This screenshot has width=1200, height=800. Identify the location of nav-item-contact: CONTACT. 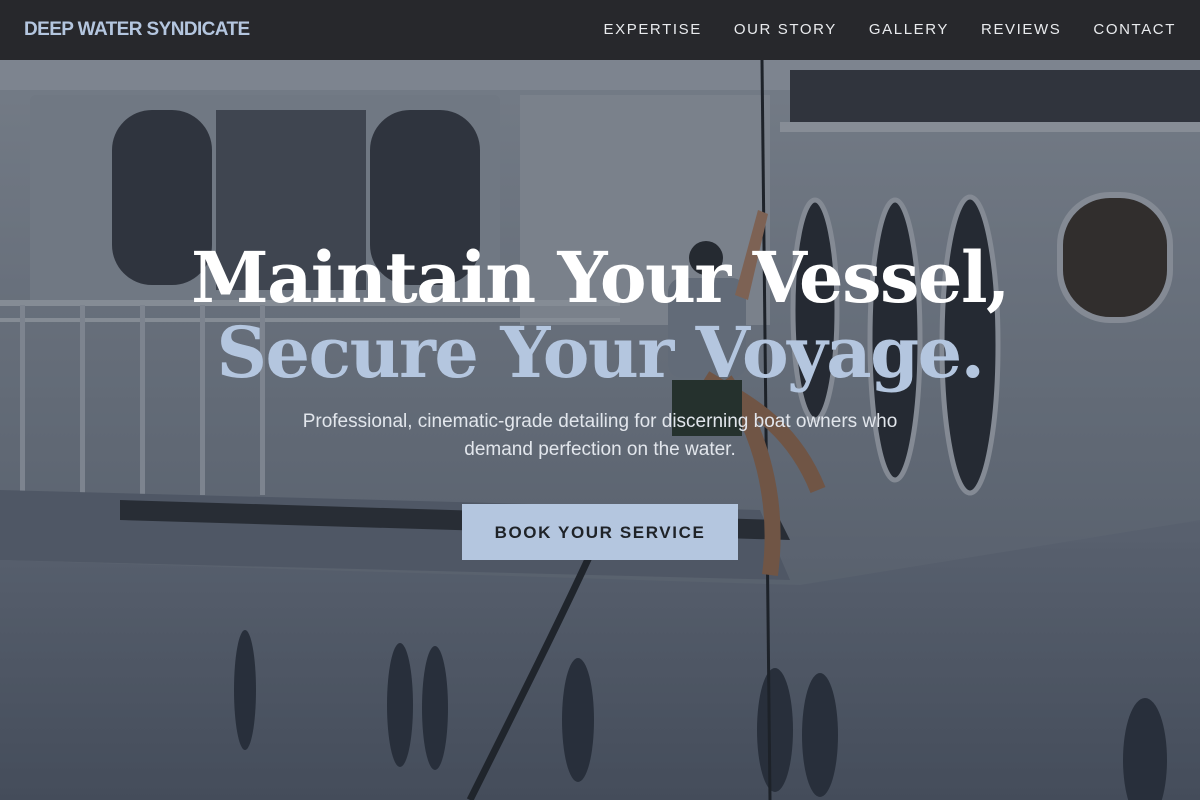
(1134, 30).